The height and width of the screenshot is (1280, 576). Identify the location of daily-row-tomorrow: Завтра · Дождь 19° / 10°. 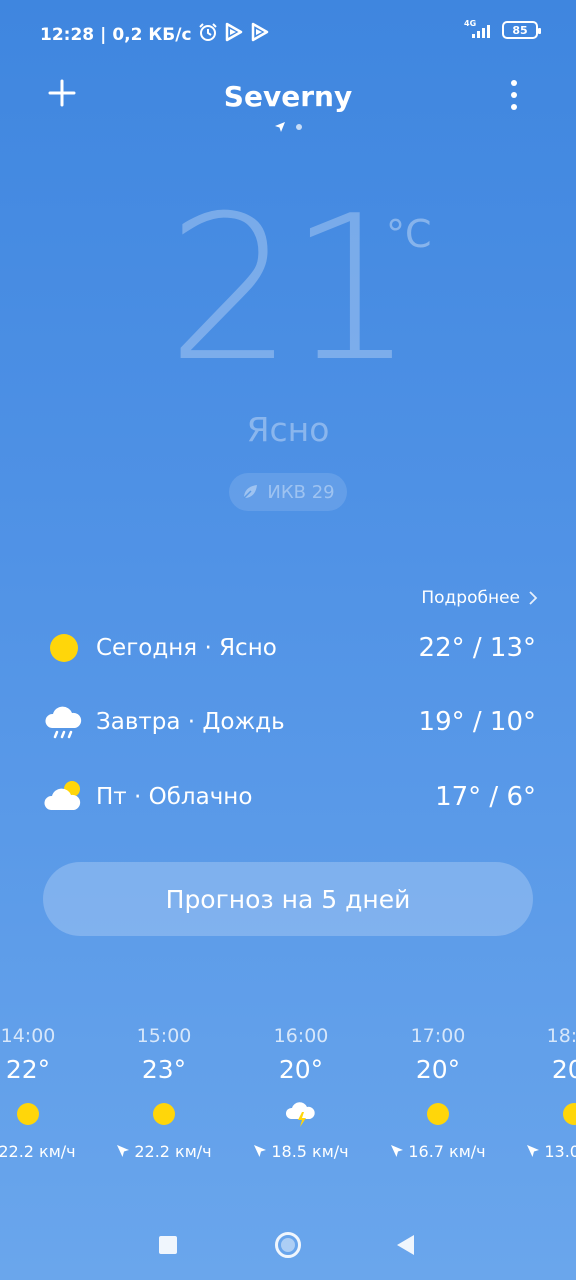
(290, 722).